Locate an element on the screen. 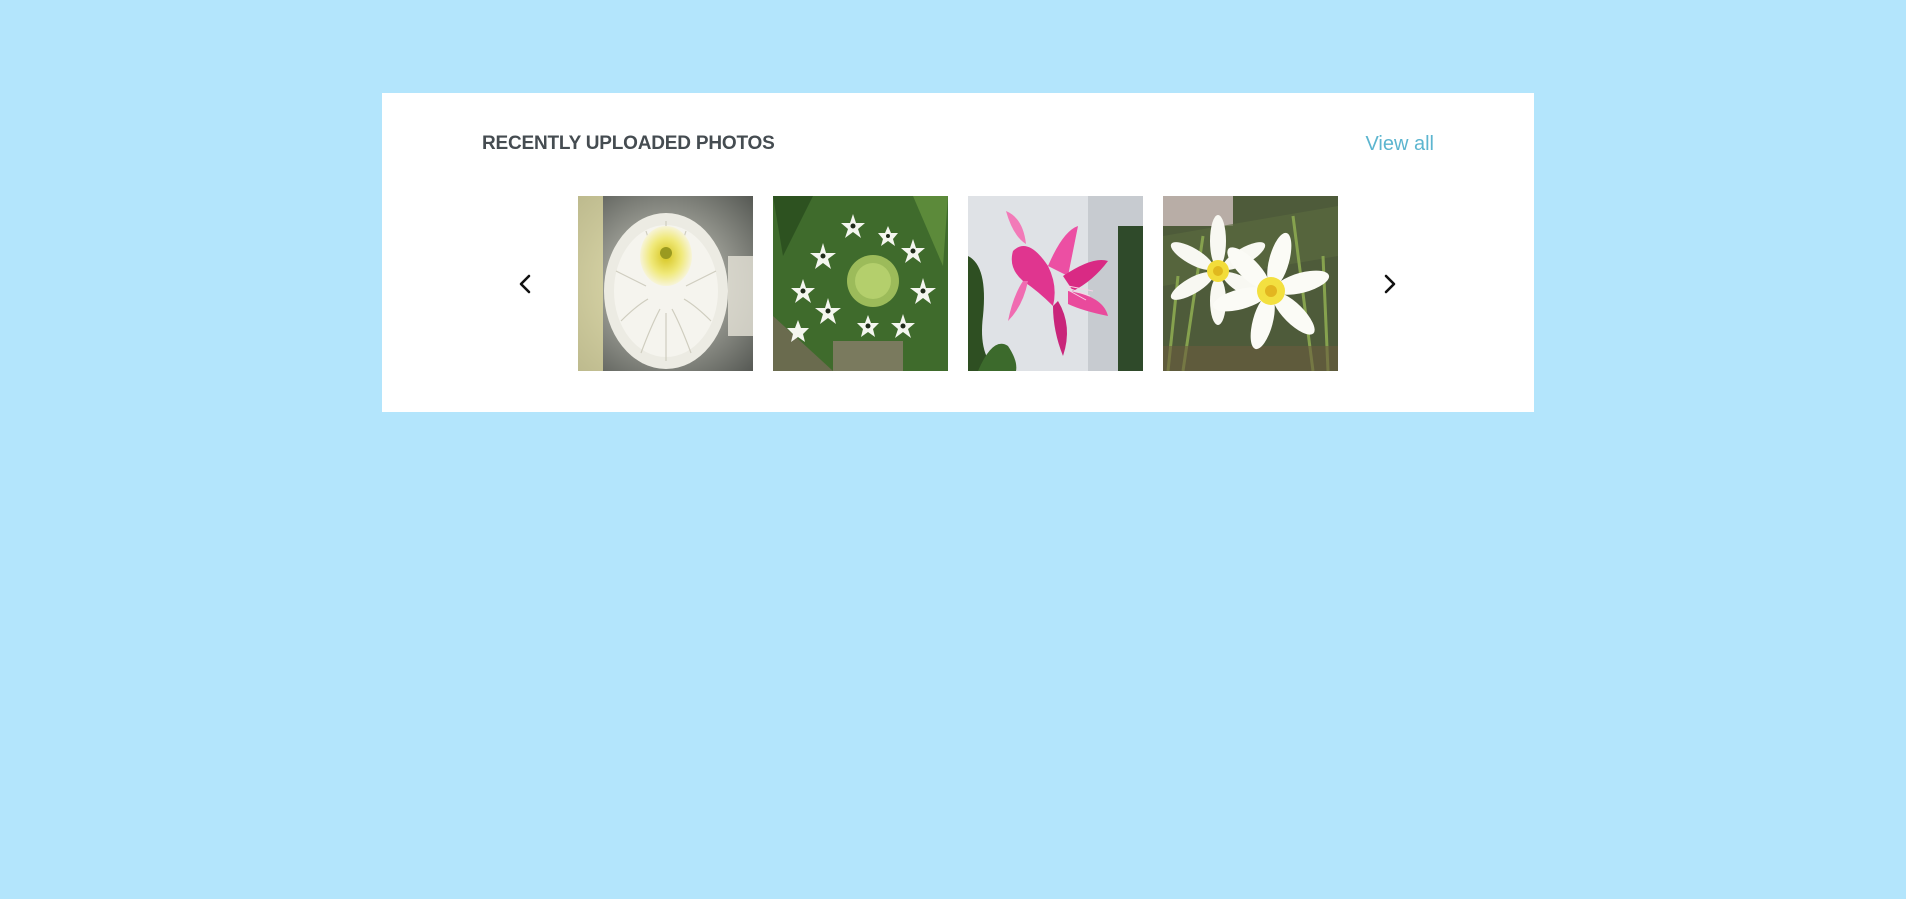 Image resolution: width=1906 pixels, height=899 pixels. chevron-left-icon is located at coordinates (525, 283).